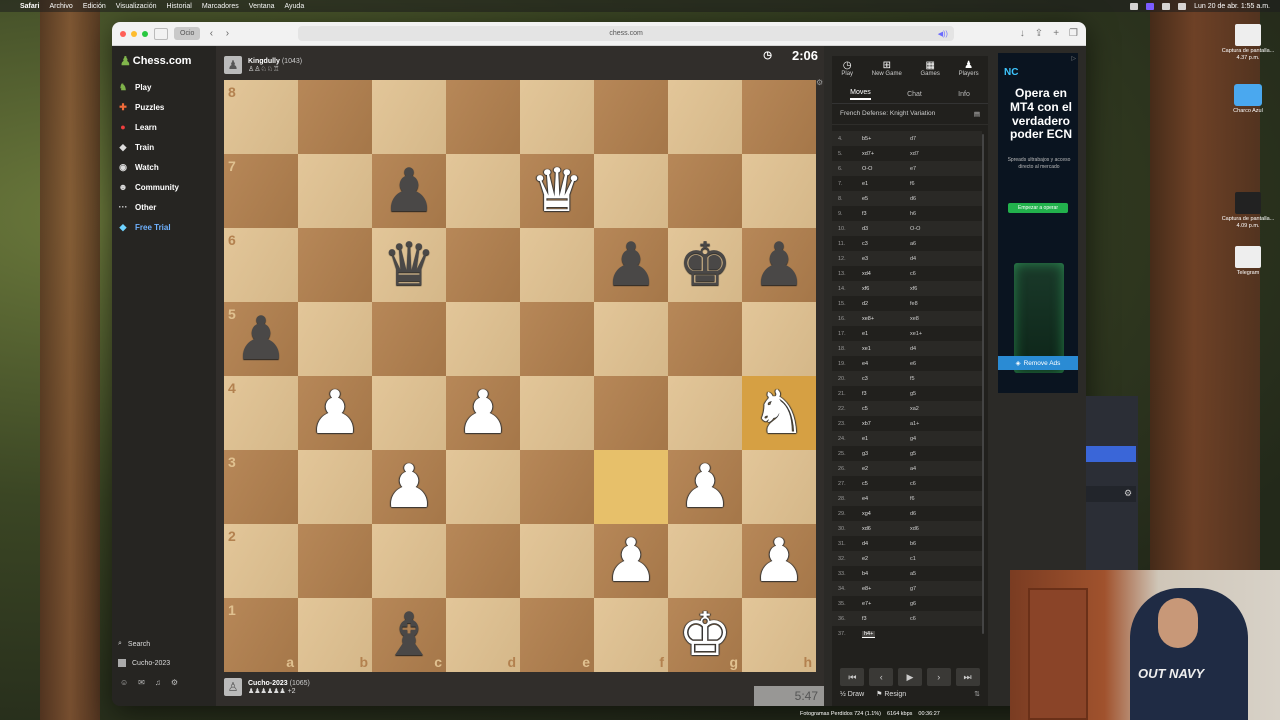 Image resolution: width=1280 pixels, height=720 pixels. I want to click on black-move: f5, so click(930, 379).